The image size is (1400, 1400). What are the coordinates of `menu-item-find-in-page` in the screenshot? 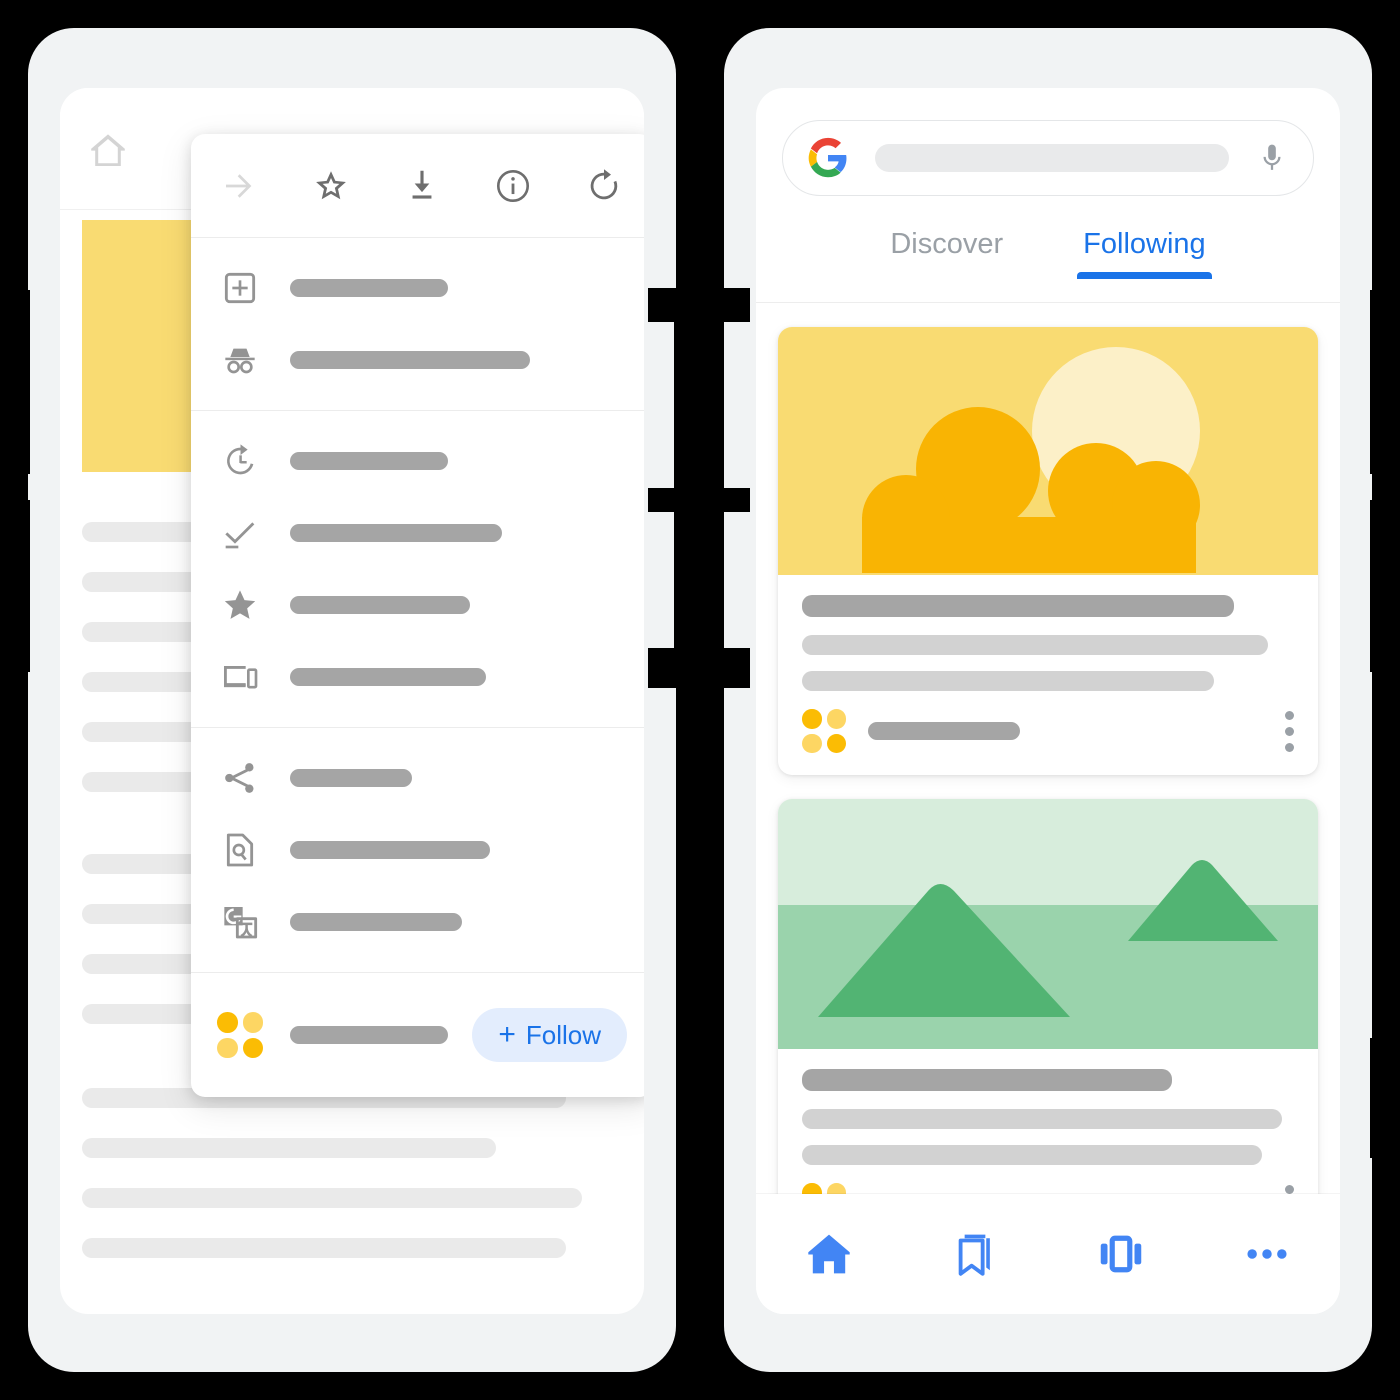 It's located at (417, 850).